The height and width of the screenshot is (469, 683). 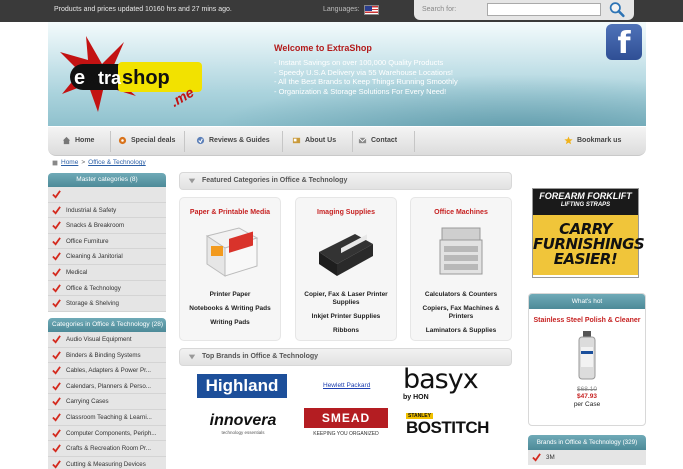 What do you see at coordinates (69, 162) in the screenshot?
I see `breadcrumb-home: Home` at bounding box center [69, 162].